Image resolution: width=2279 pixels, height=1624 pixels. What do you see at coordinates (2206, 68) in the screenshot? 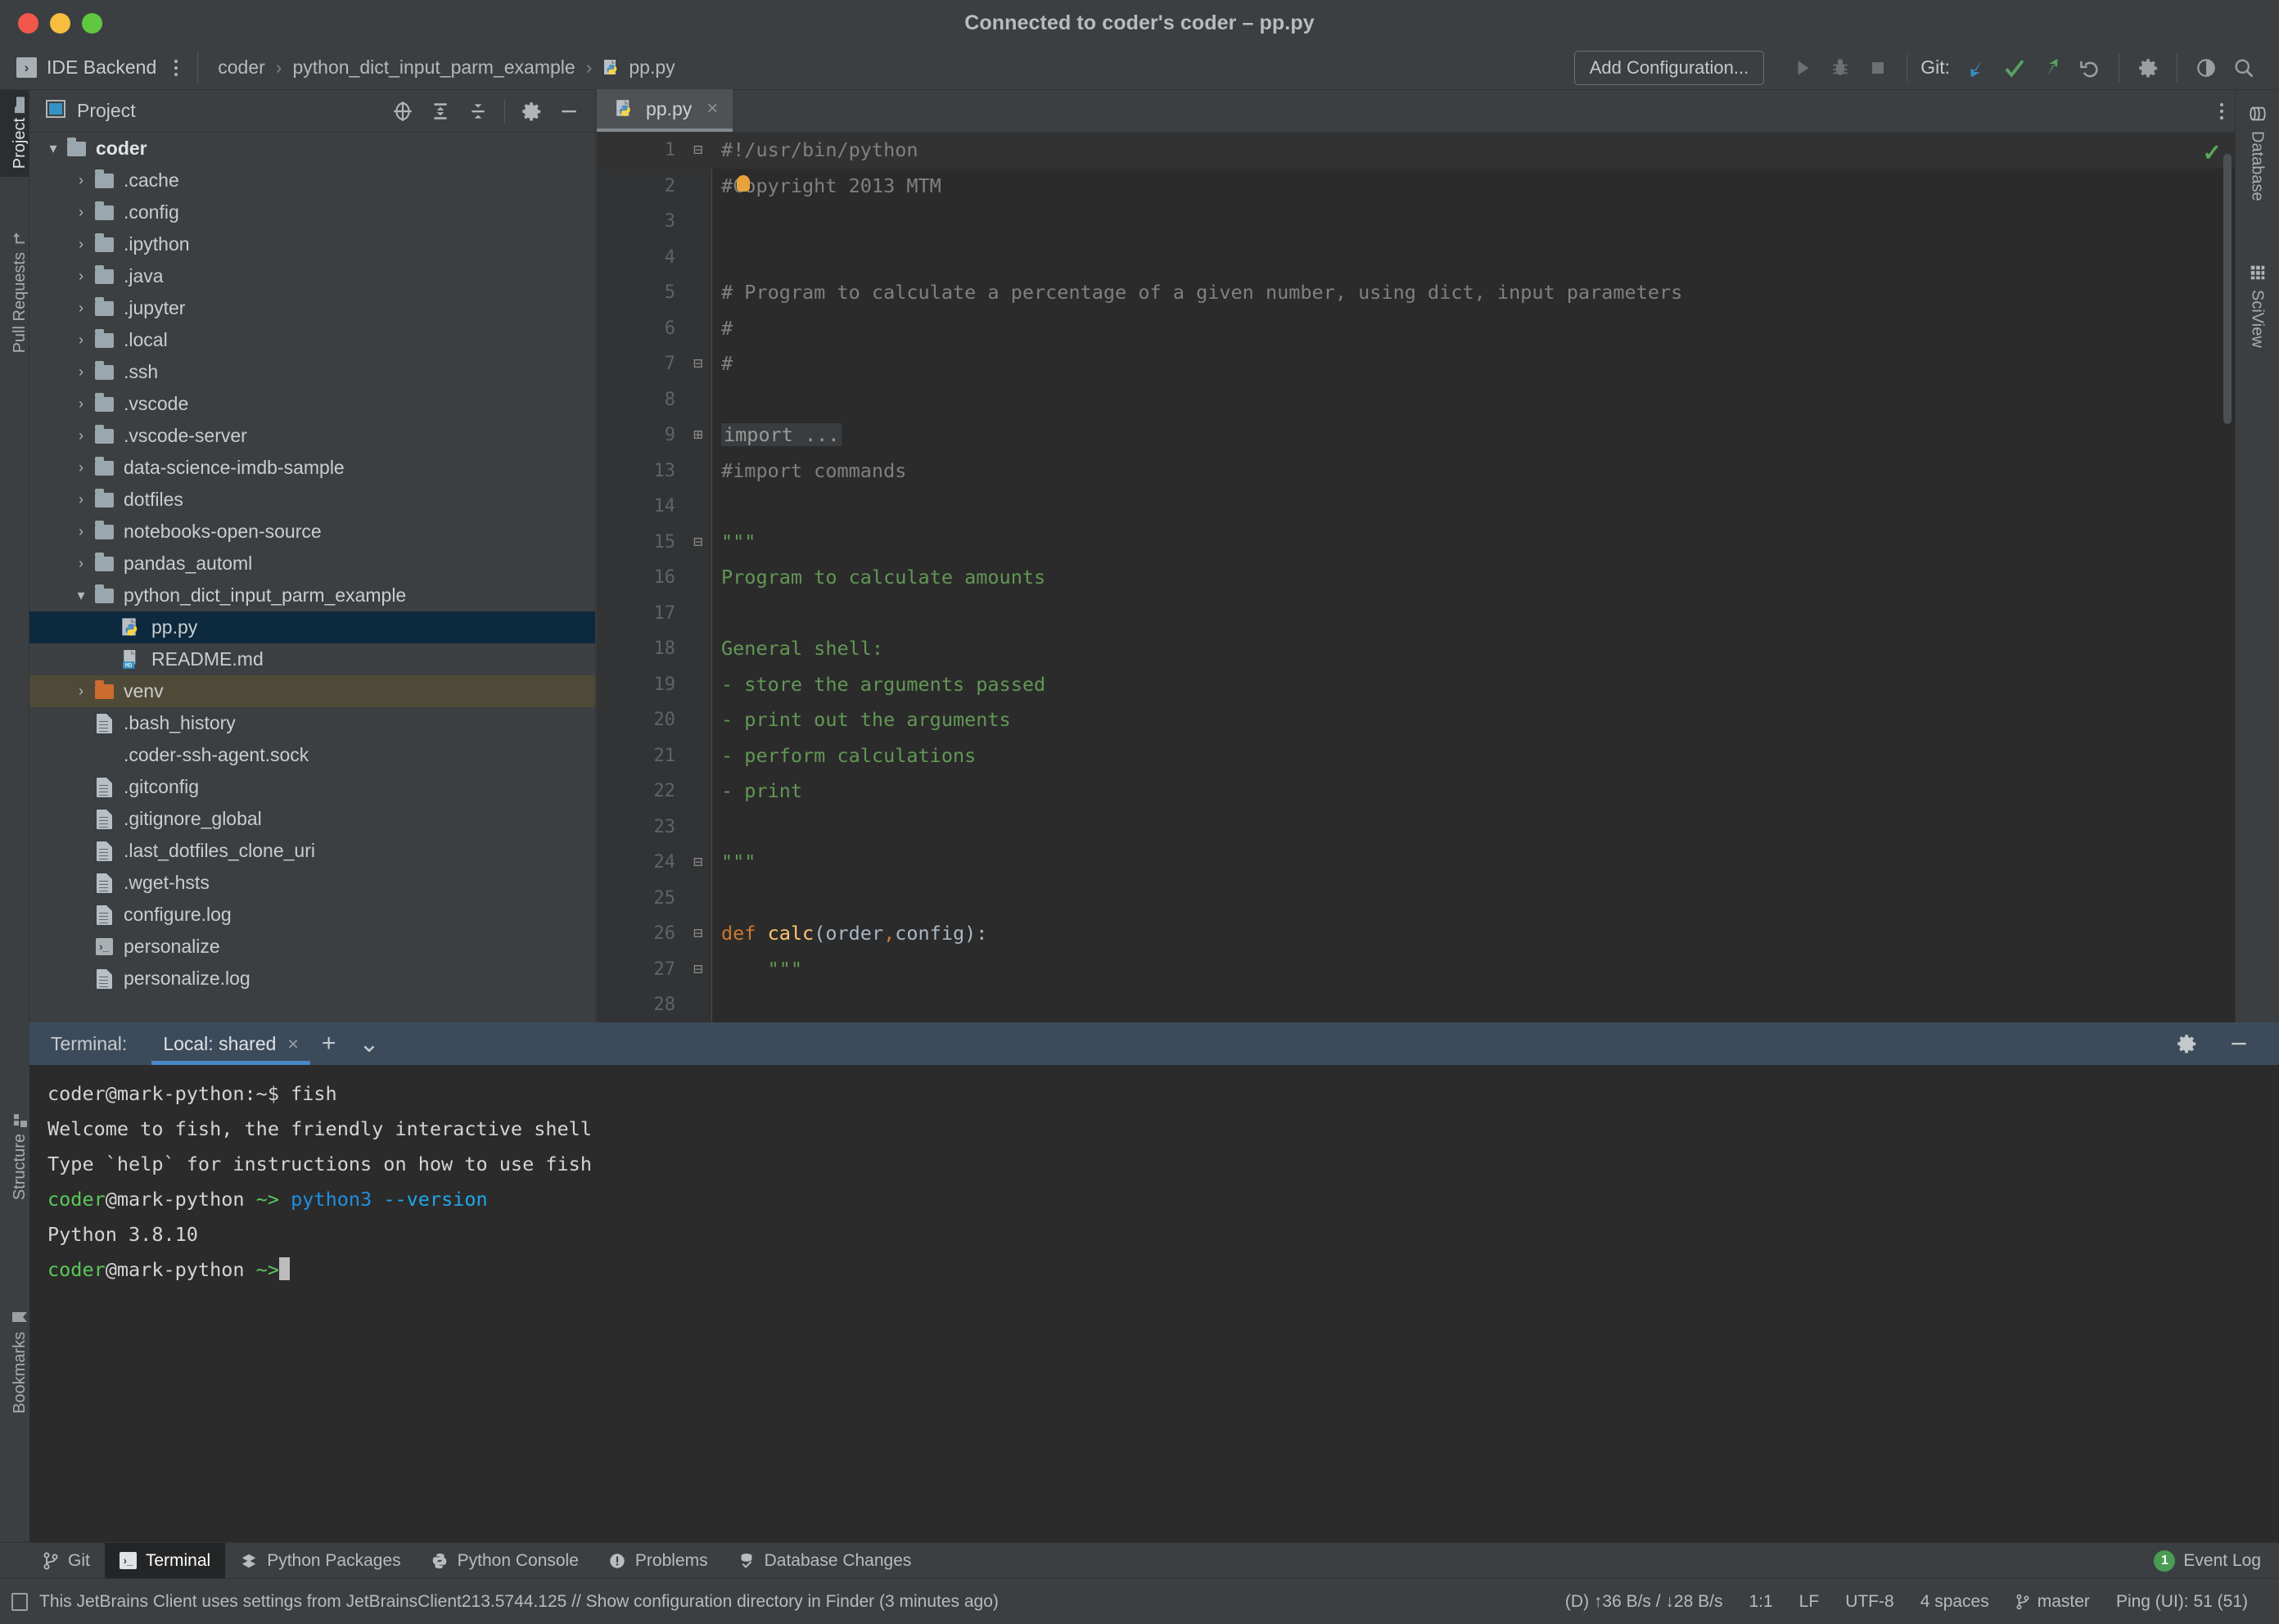
I see `search-everywhere-icon` at bounding box center [2206, 68].